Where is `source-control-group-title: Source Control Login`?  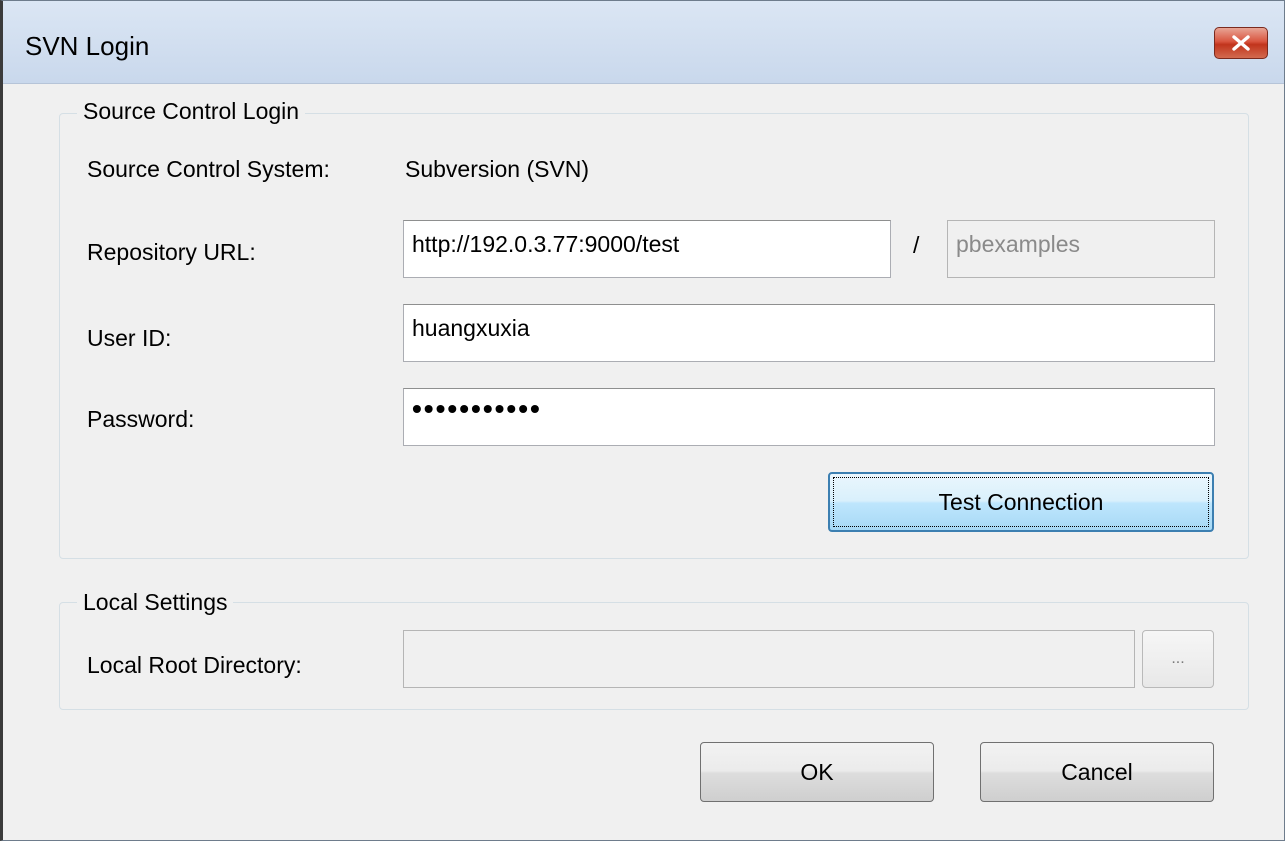 source-control-group-title: Source Control Login is located at coordinates (191, 111).